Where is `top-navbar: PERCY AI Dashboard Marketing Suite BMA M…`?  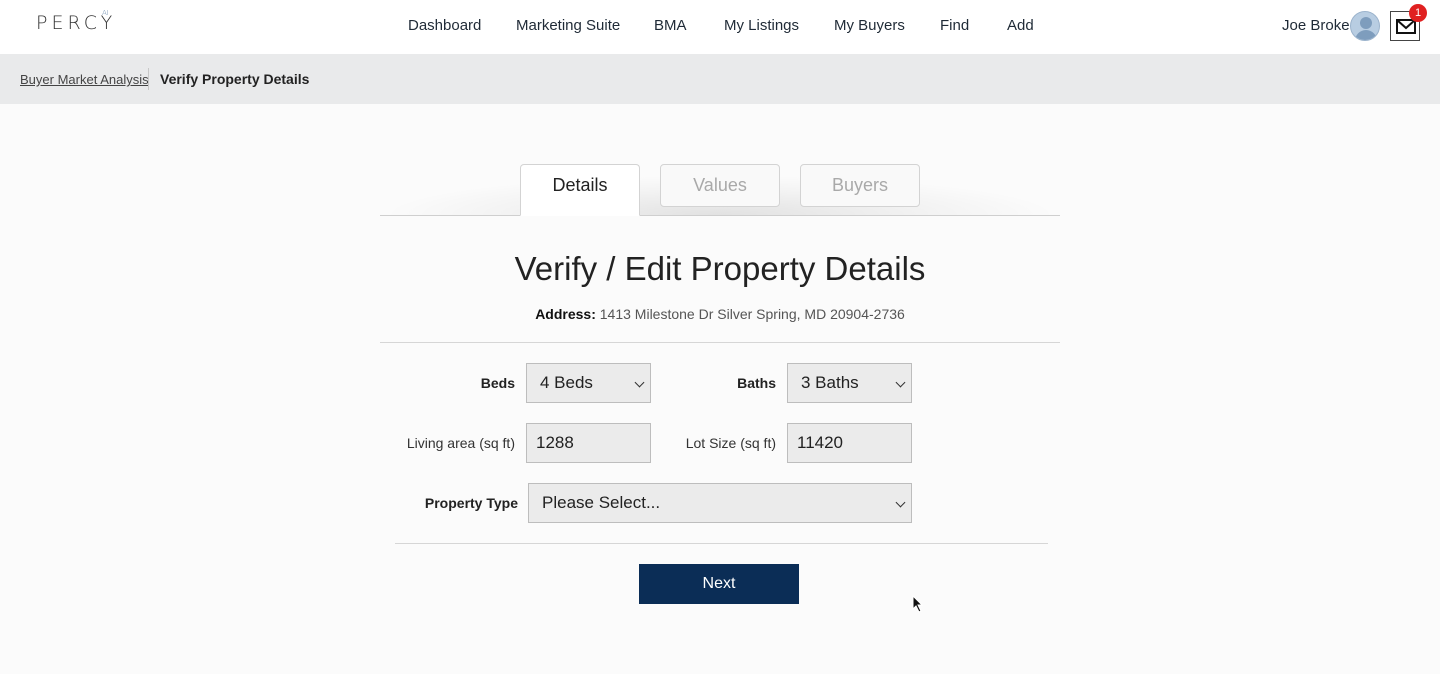 top-navbar: PERCY AI Dashboard Marketing Suite BMA M… is located at coordinates (720, 27).